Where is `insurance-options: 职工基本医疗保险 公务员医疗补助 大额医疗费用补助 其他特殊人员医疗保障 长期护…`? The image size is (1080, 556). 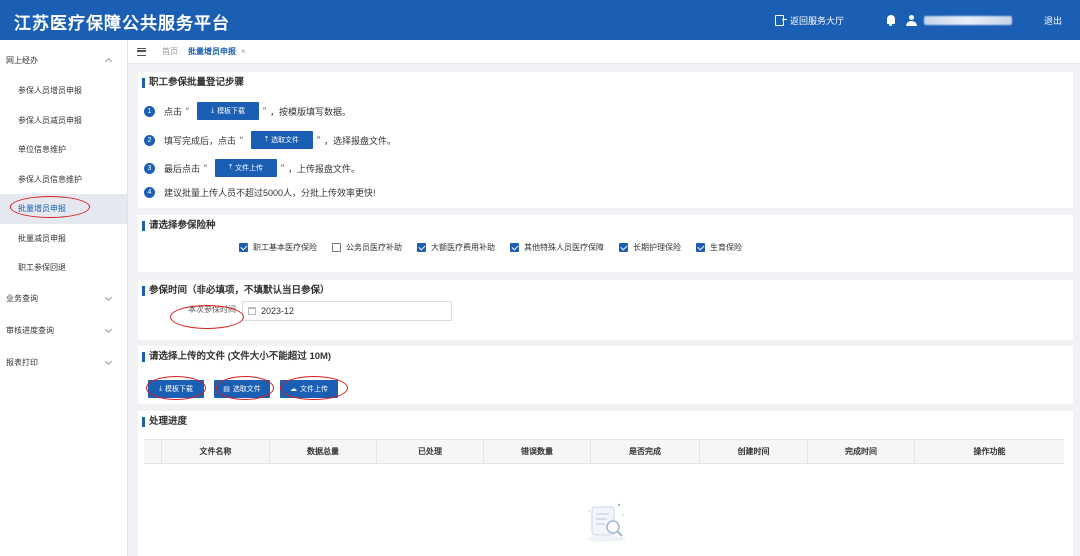
insurance-options: 职工基本医疗保险 公务员医疗补助 大额医疗费用补助 其他特殊人员医疗保障 长期护… is located at coordinates (490, 247).